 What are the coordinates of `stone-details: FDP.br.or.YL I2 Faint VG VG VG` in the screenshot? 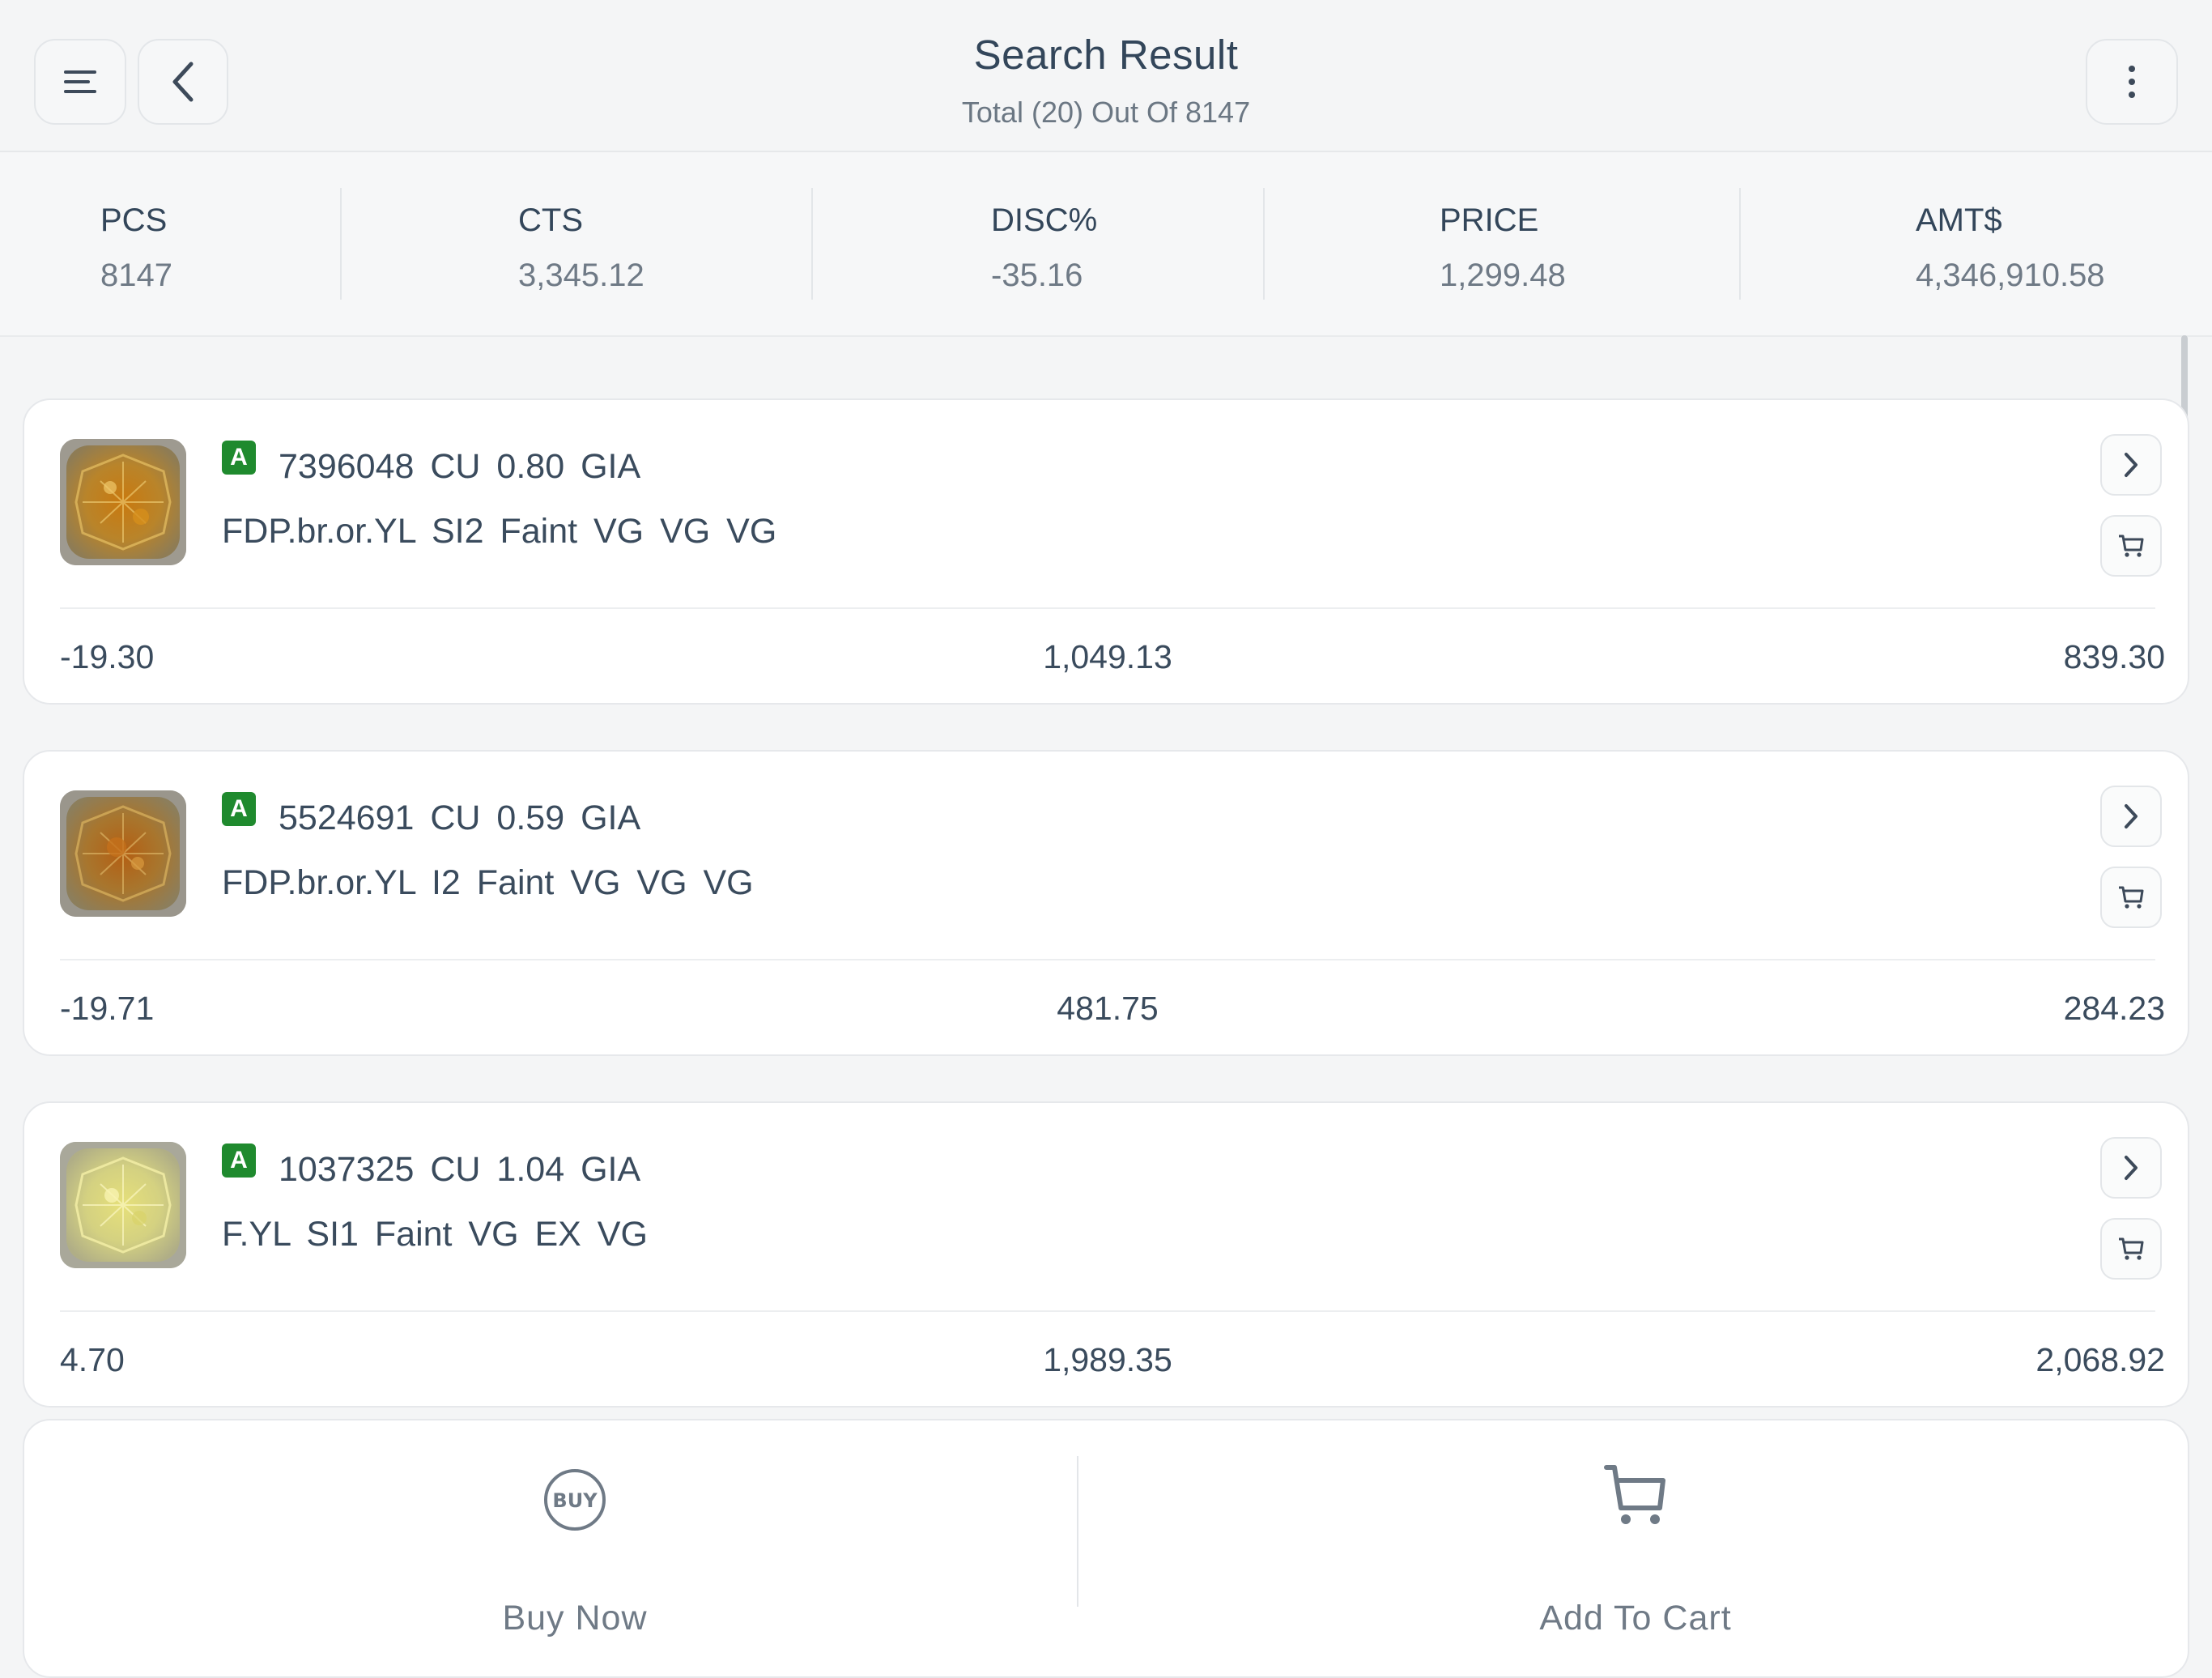 It's located at (488, 882).